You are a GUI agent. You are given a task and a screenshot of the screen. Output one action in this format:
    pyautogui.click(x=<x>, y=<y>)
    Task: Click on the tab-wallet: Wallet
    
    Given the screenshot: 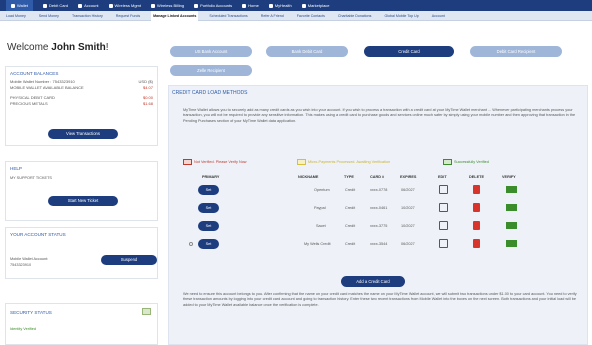 What is the action you would take?
    pyautogui.click(x=19, y=5)
    